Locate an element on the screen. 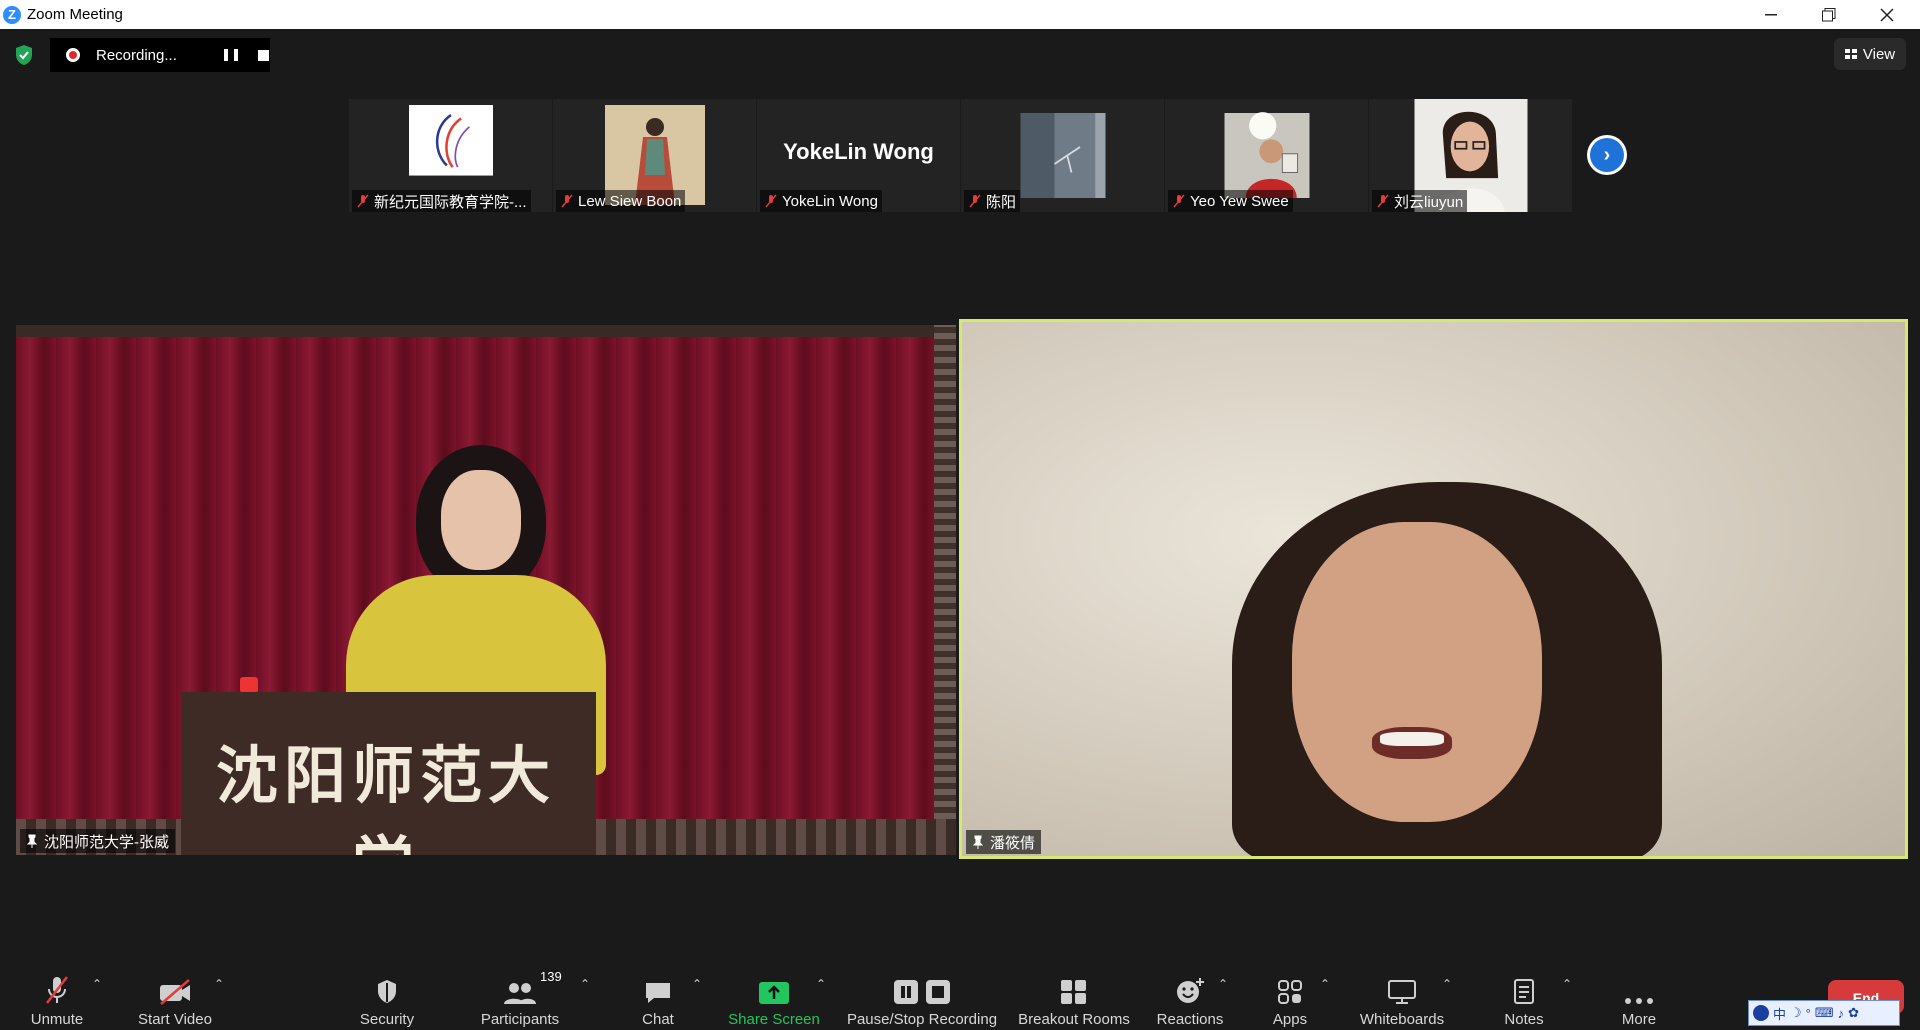 This screenshot has height=1030, width=1920. chevron-right-icon: › is located at coordinates (1607, 155).